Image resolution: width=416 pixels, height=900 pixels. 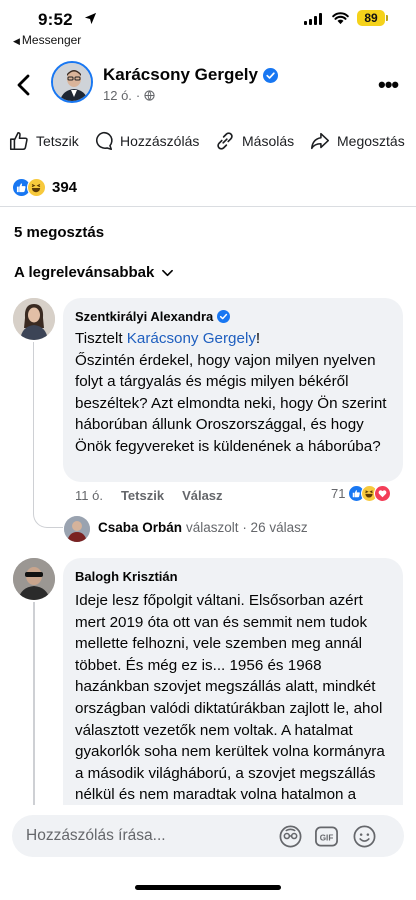 What do you see at coordinates (268, 141) in the screenshot?
I see `copy-button-label: Másolás` at bounding box center [268, 141].